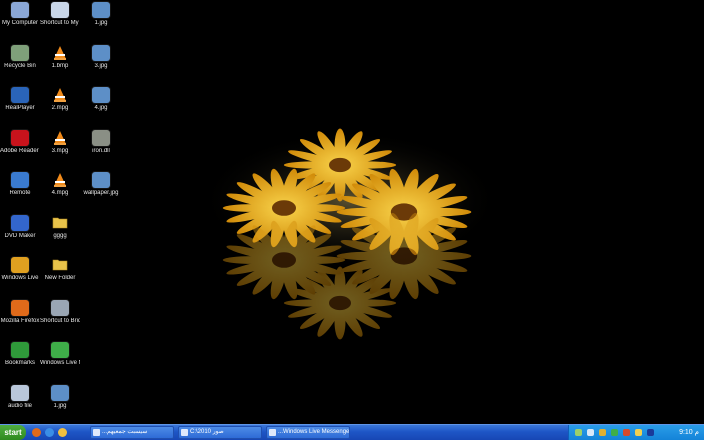 The width and height of the screenshot is (704, 440). I want to click on desktop-icon: My Computer, so click(20, 14).